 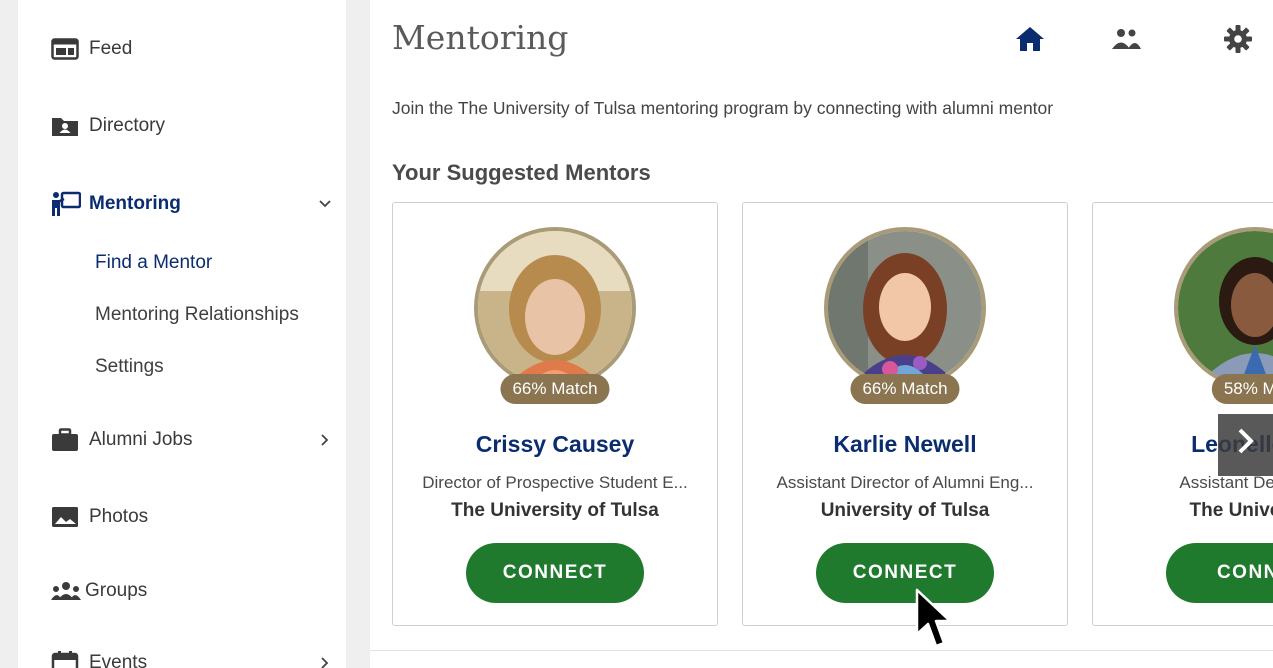 What do you see at coordinates (9, 334) in the screenshot?
I see `left-edge-strip` at bounding box center [9, 334].